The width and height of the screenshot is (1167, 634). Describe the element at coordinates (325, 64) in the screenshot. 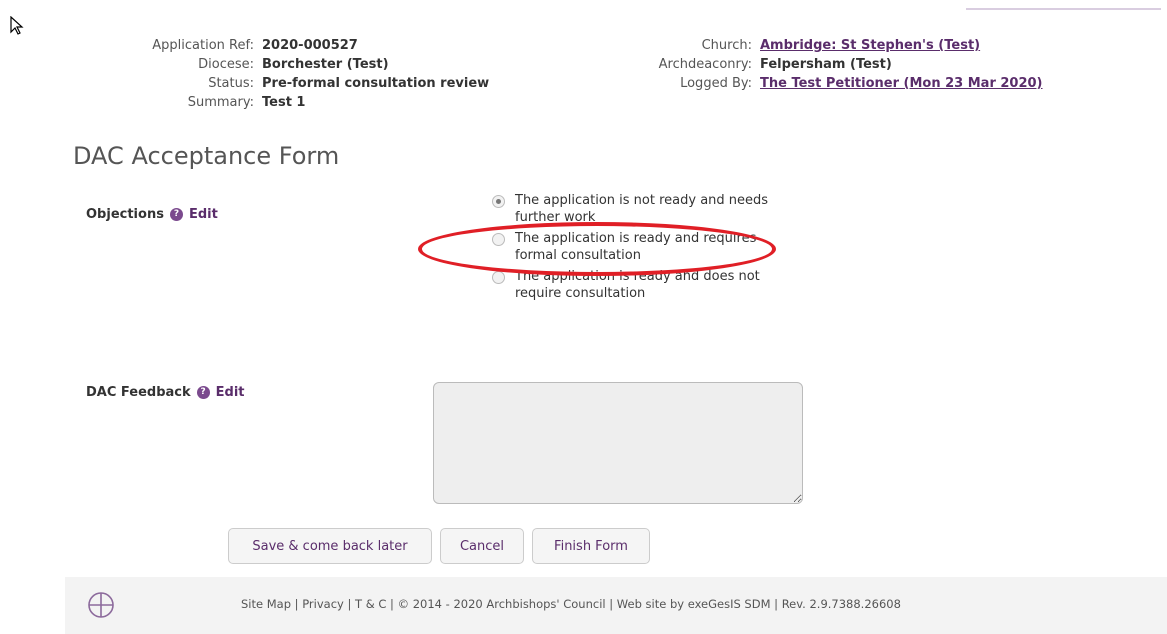

I see `detail-value: Borchester (Test)` at that location.